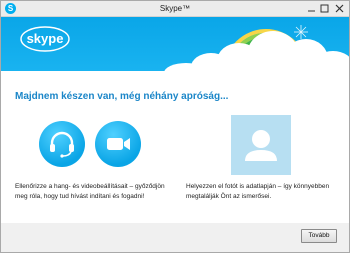 The height and width of the screenshot is (253, 350). I want to click on audio-settings-button, so click(62, 144).